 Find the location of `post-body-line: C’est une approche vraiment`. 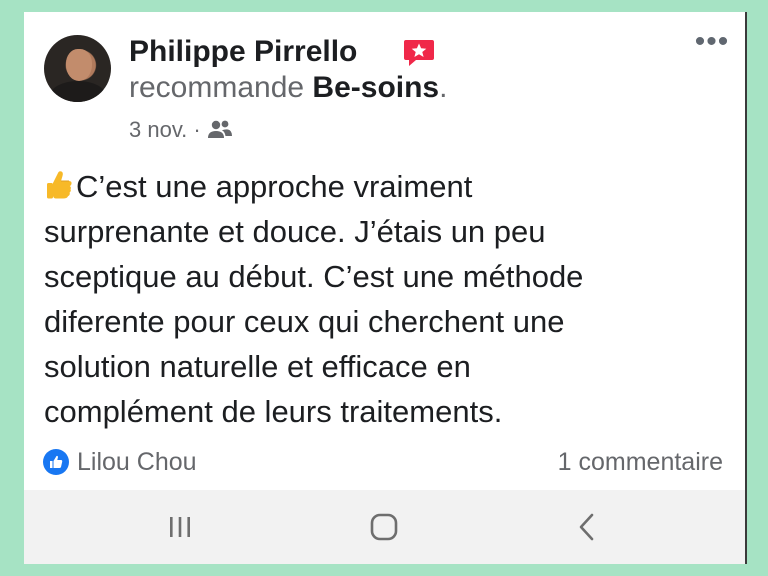

post-body-line: C’est une approche vraiment is located at coordinates (384, 186).